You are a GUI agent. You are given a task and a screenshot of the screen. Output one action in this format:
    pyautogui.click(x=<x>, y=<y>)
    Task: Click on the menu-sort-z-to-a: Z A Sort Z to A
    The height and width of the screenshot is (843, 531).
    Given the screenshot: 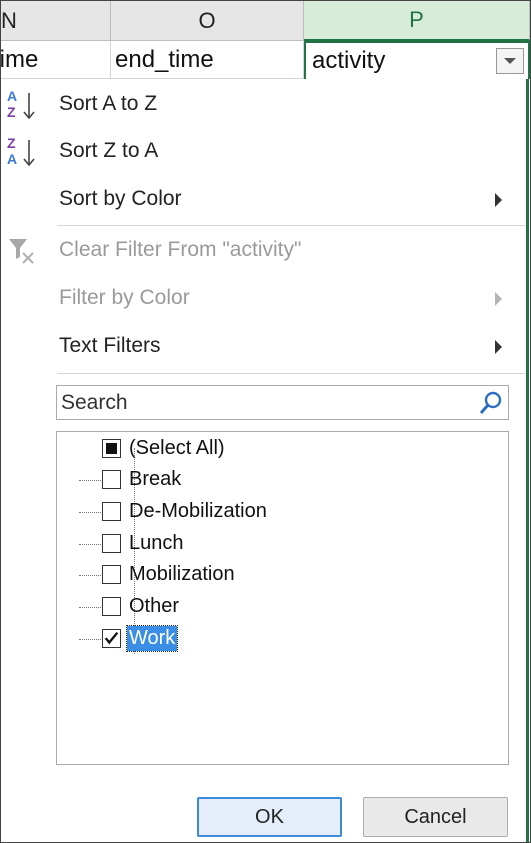 What is the action you would take?
    pyautogui.click(x=263, y=152)
    